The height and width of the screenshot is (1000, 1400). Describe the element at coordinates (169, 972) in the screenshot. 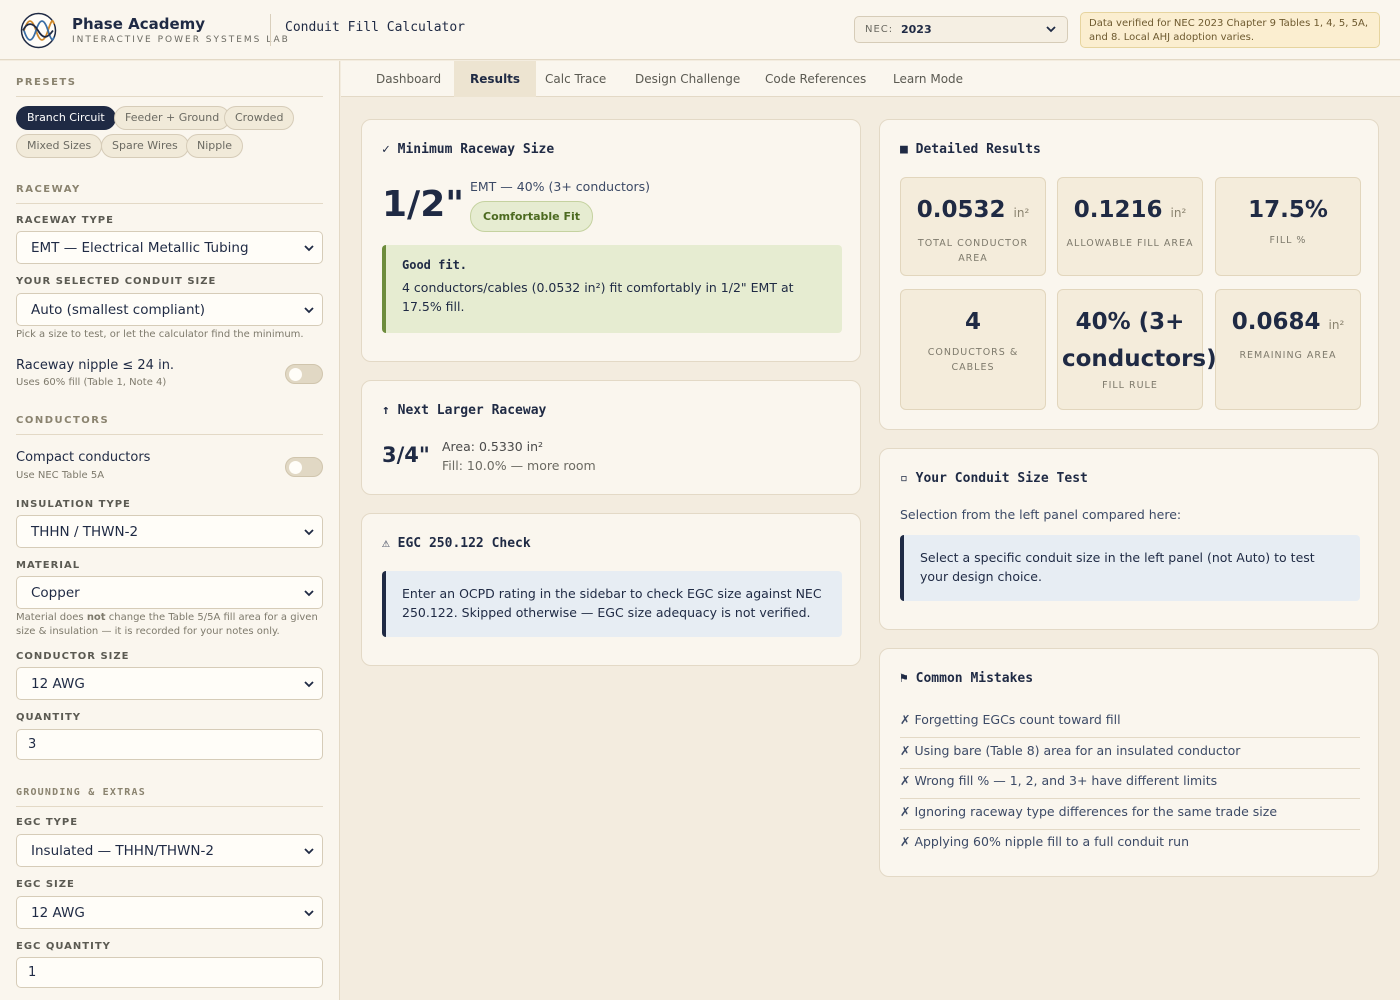

I see `egc-quantity-input: 1` at that location.